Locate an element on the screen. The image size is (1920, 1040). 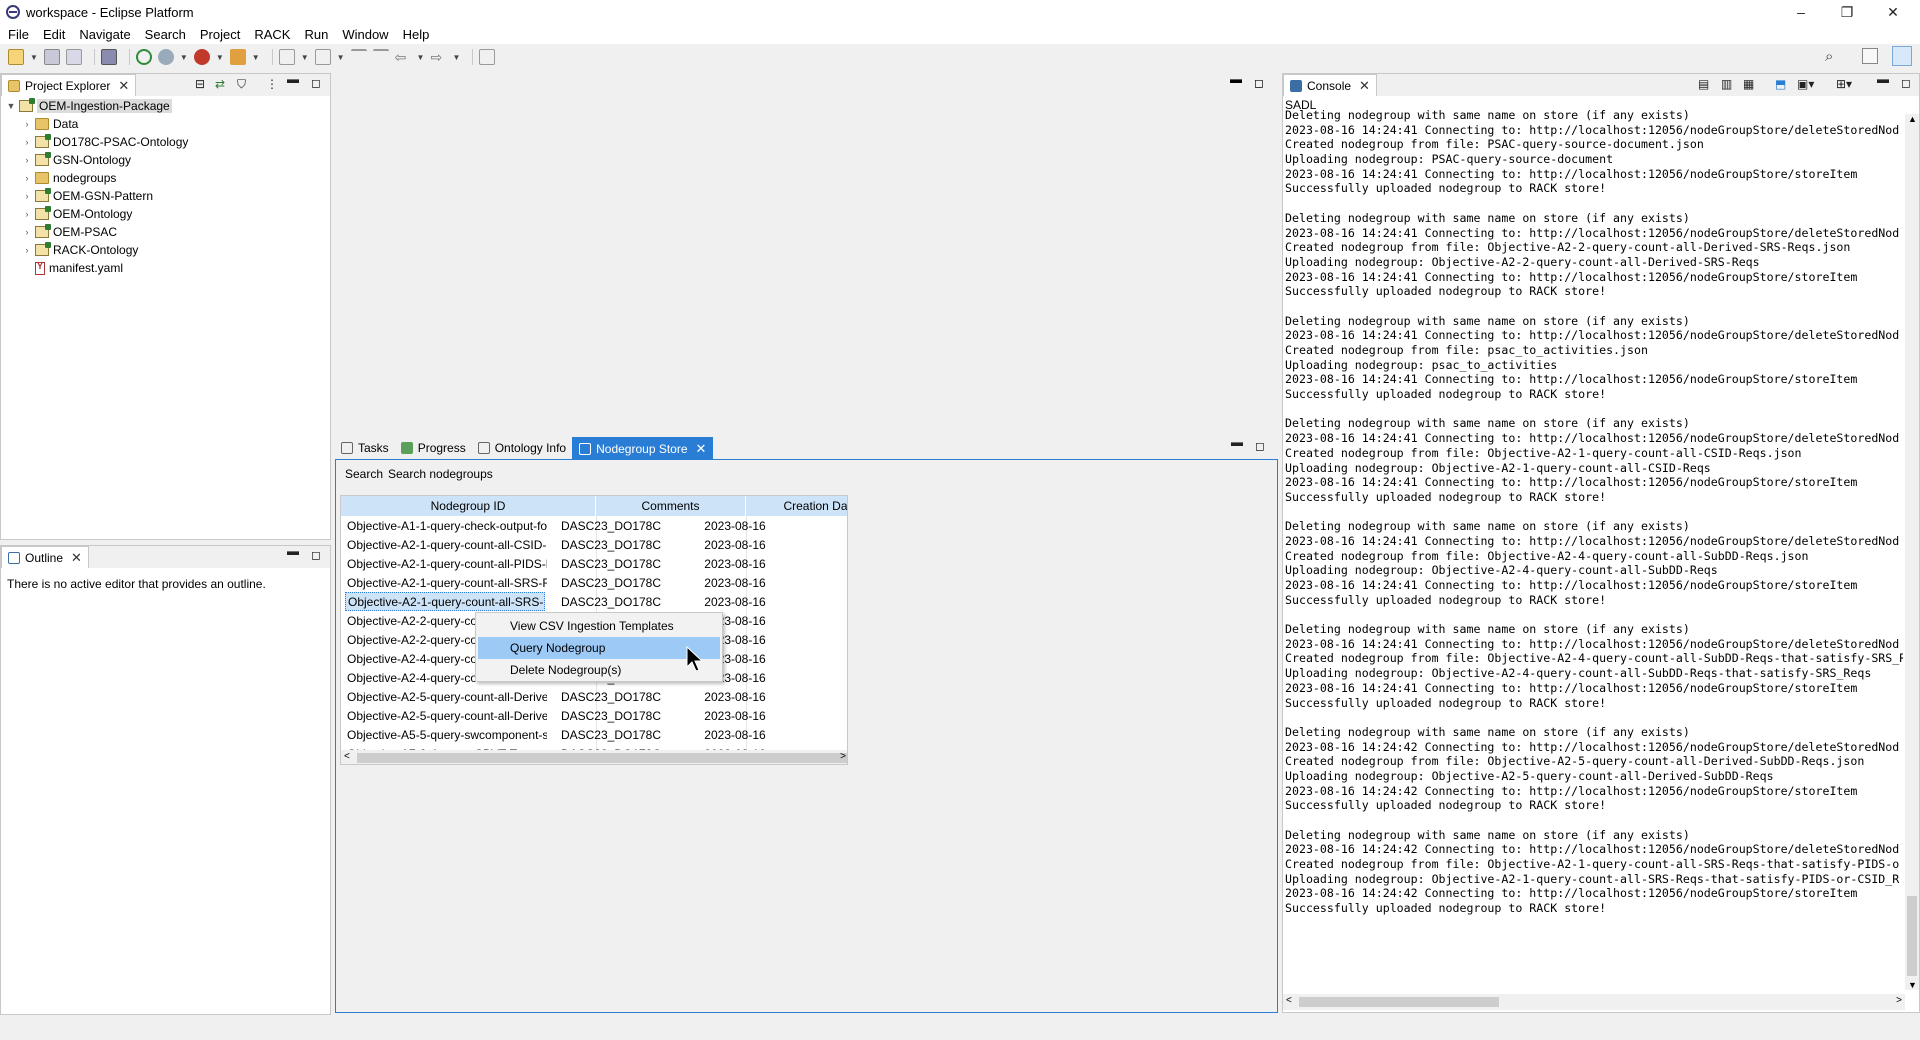
tab-tasks: Tasks is located at coordinates (365, 448).